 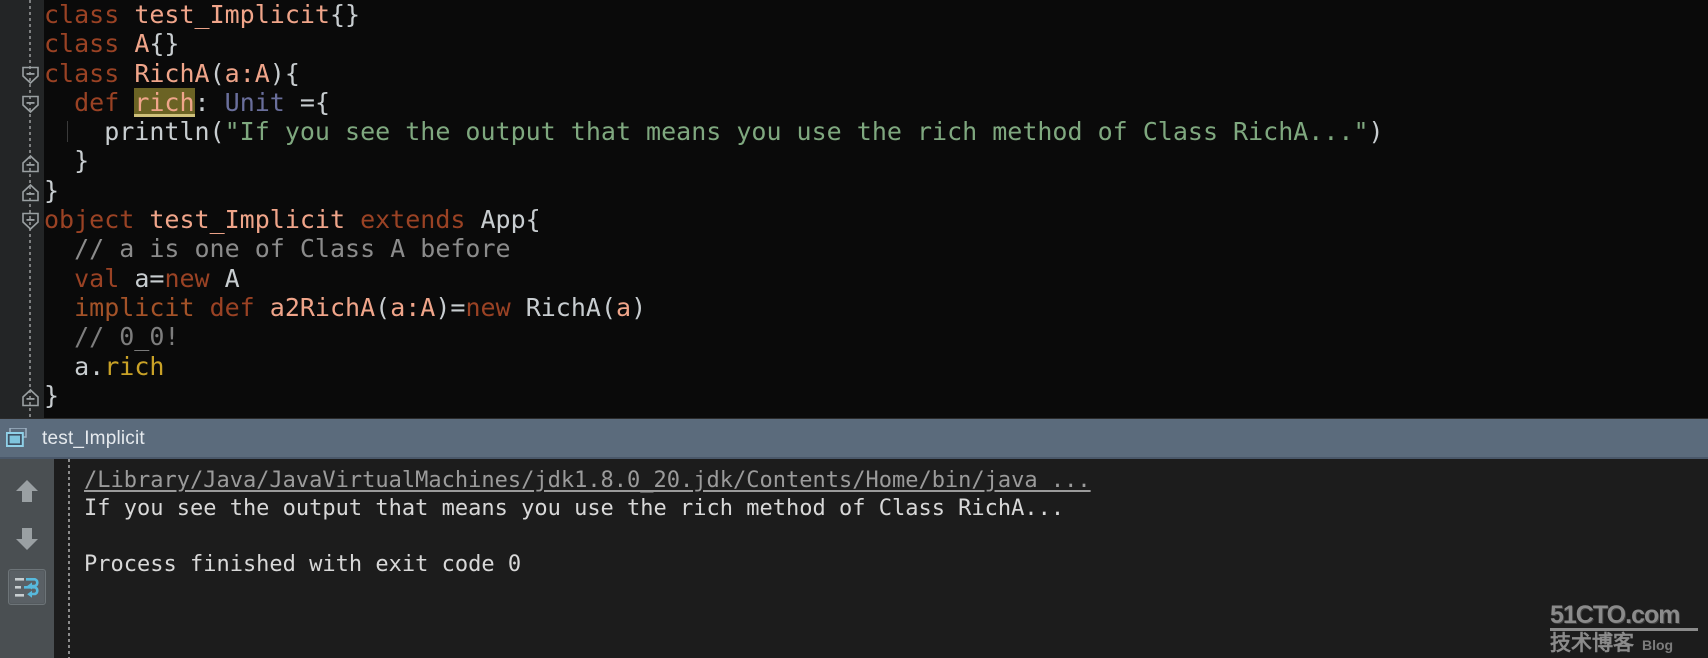 I want to click on scroll-down-button, so click(x=27, y=538).